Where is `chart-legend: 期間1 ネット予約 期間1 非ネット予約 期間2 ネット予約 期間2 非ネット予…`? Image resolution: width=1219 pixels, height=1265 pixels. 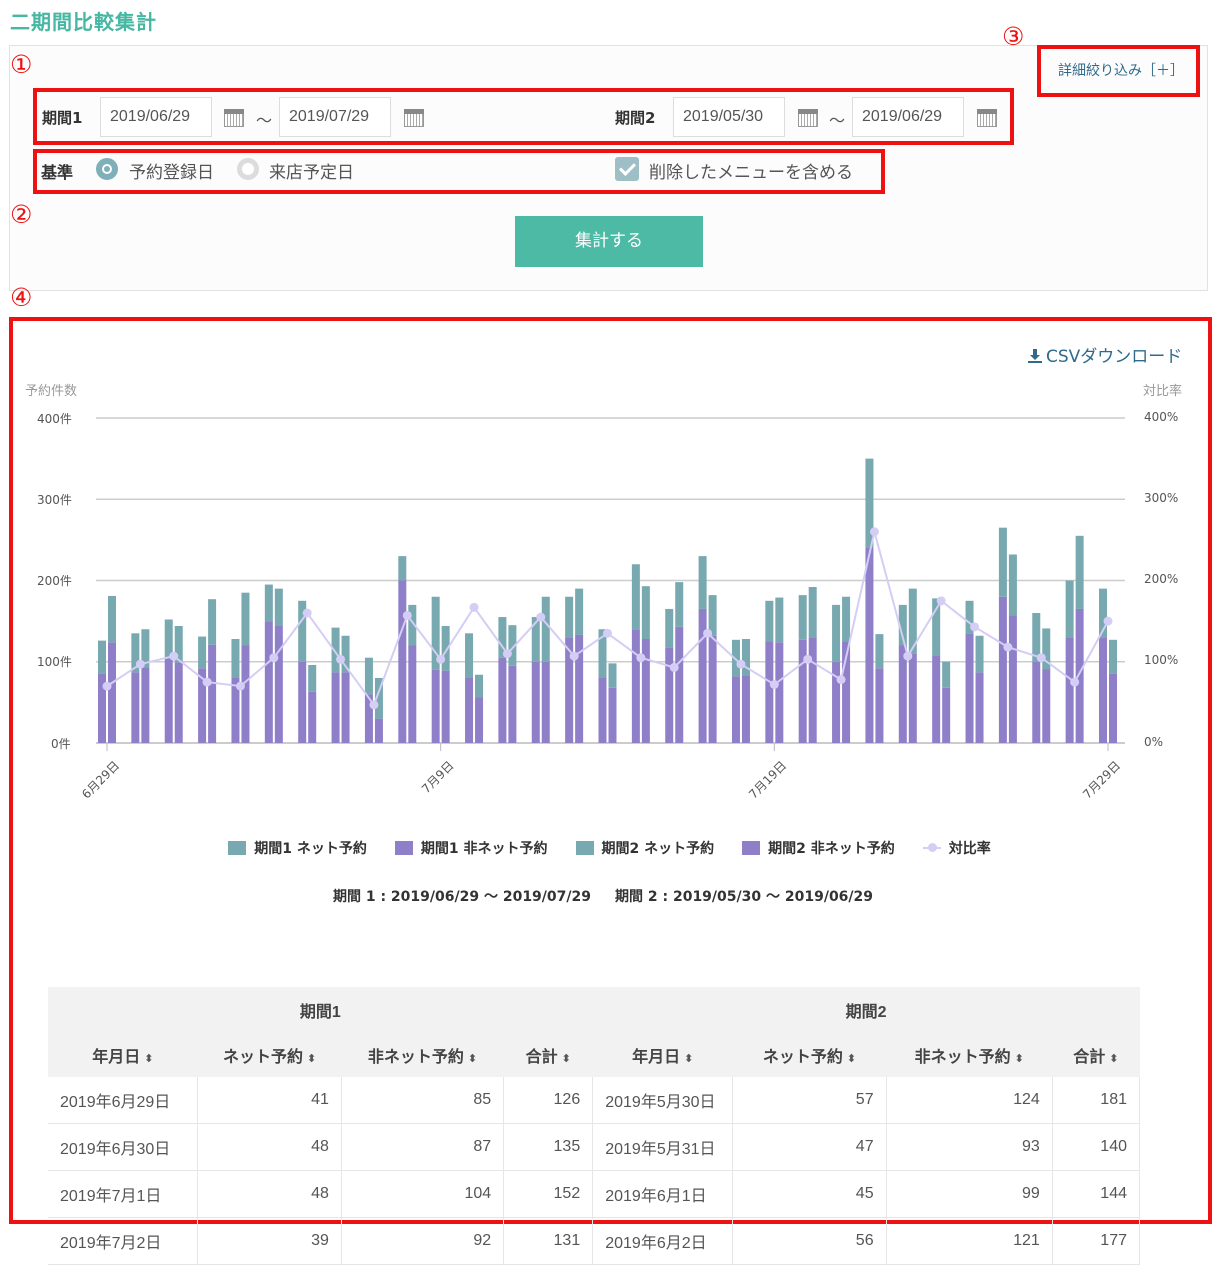 chart-legend: 期間1 ネット予約 期間1 非ネット予約 期間2 ネット予約 期間2 非ネット予… is located at coordinates (609, 848).